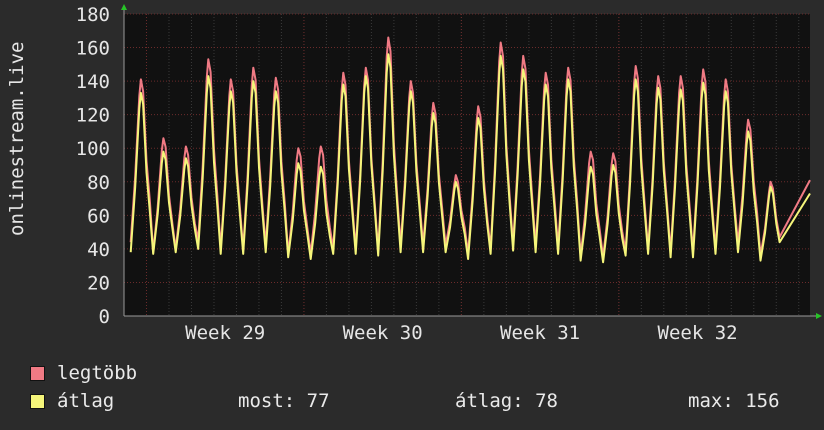 This screenshot has width=824, height=430. Describe the element at coordinates (698, 333) in the screenshot. I see `x-tick-label: Week 32` at that location.